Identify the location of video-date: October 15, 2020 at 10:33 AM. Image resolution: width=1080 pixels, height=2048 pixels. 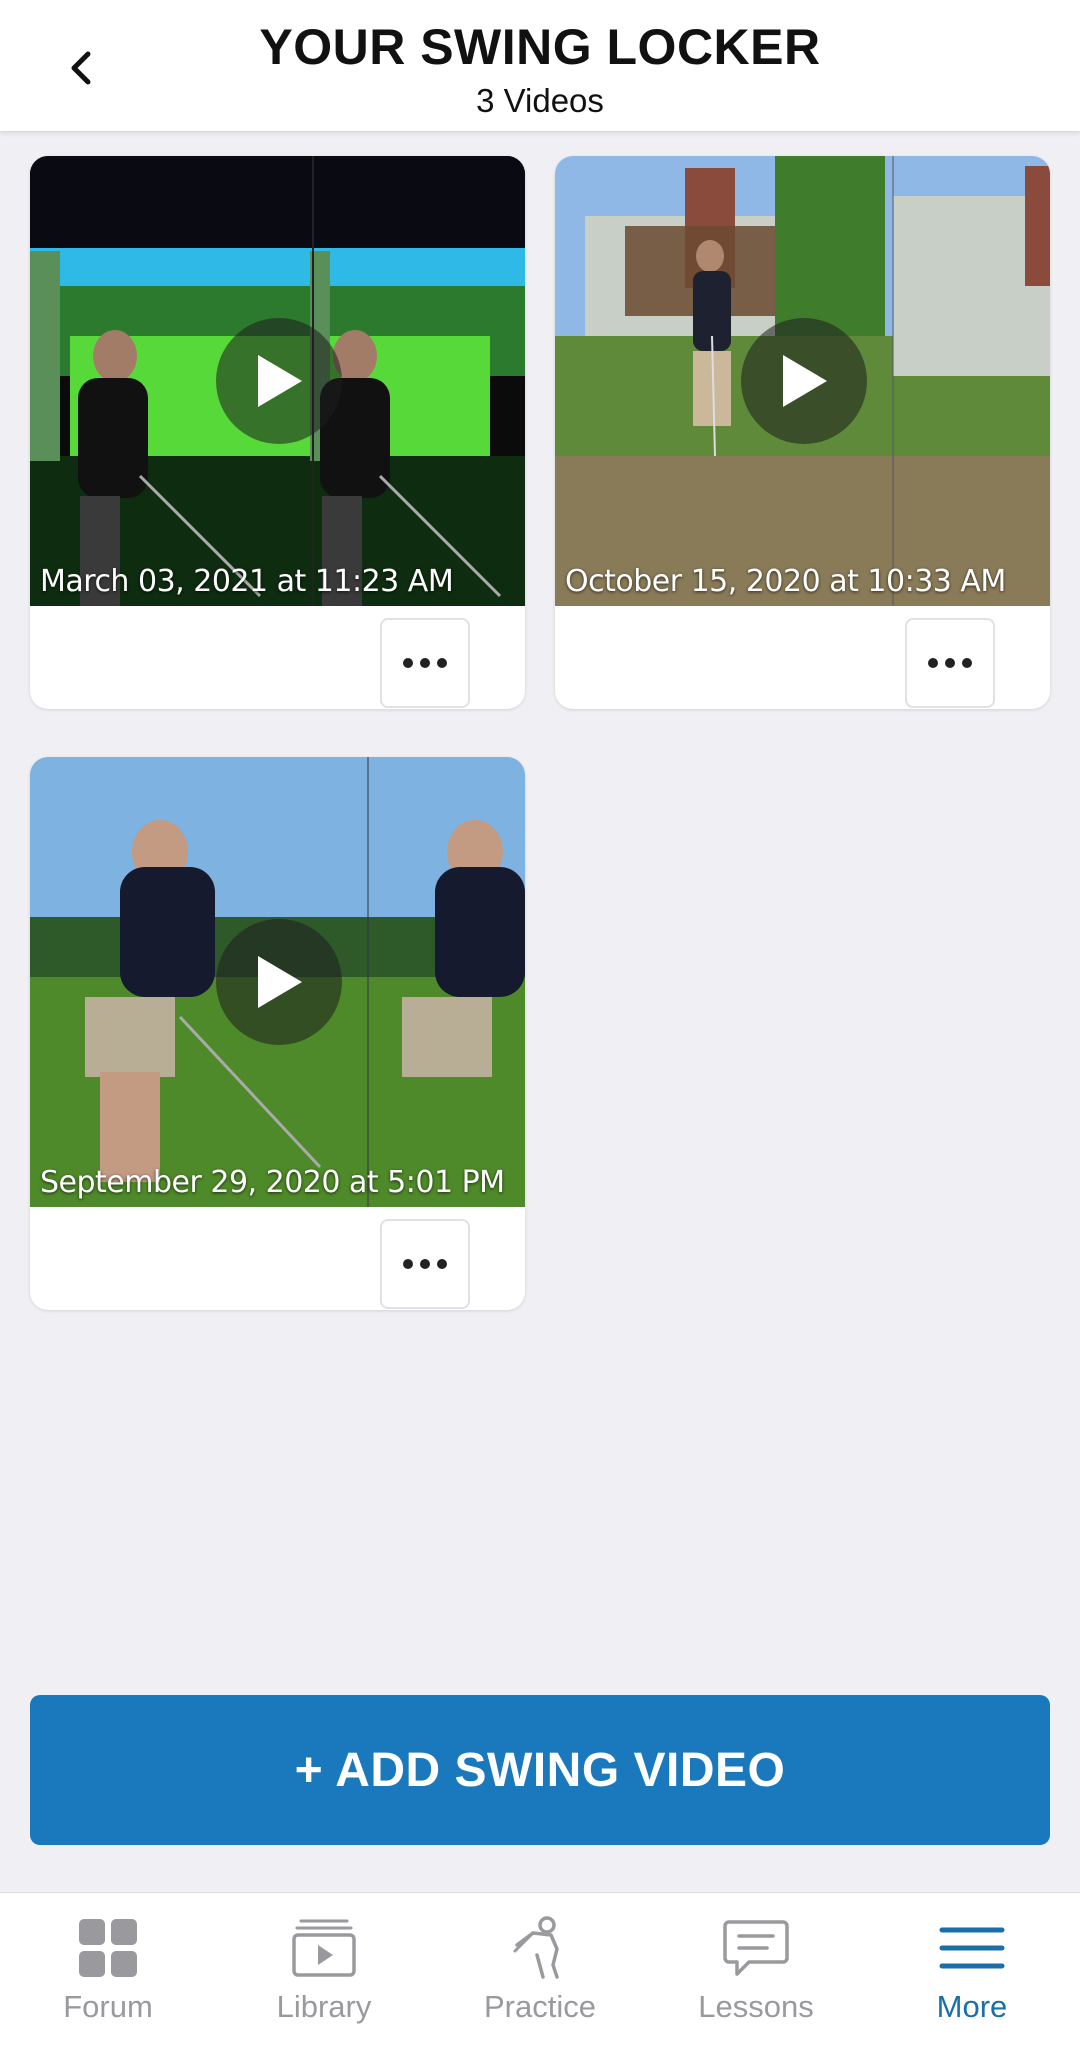
(785, 581).